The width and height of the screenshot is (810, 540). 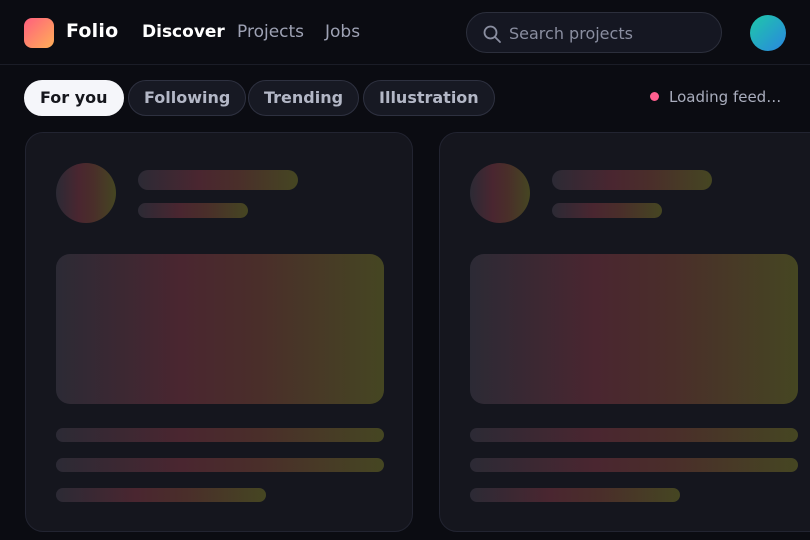 What do you see at coordinates (768, 33) in the screenshot?
I see `avatar` at bounding box center [768, 33].